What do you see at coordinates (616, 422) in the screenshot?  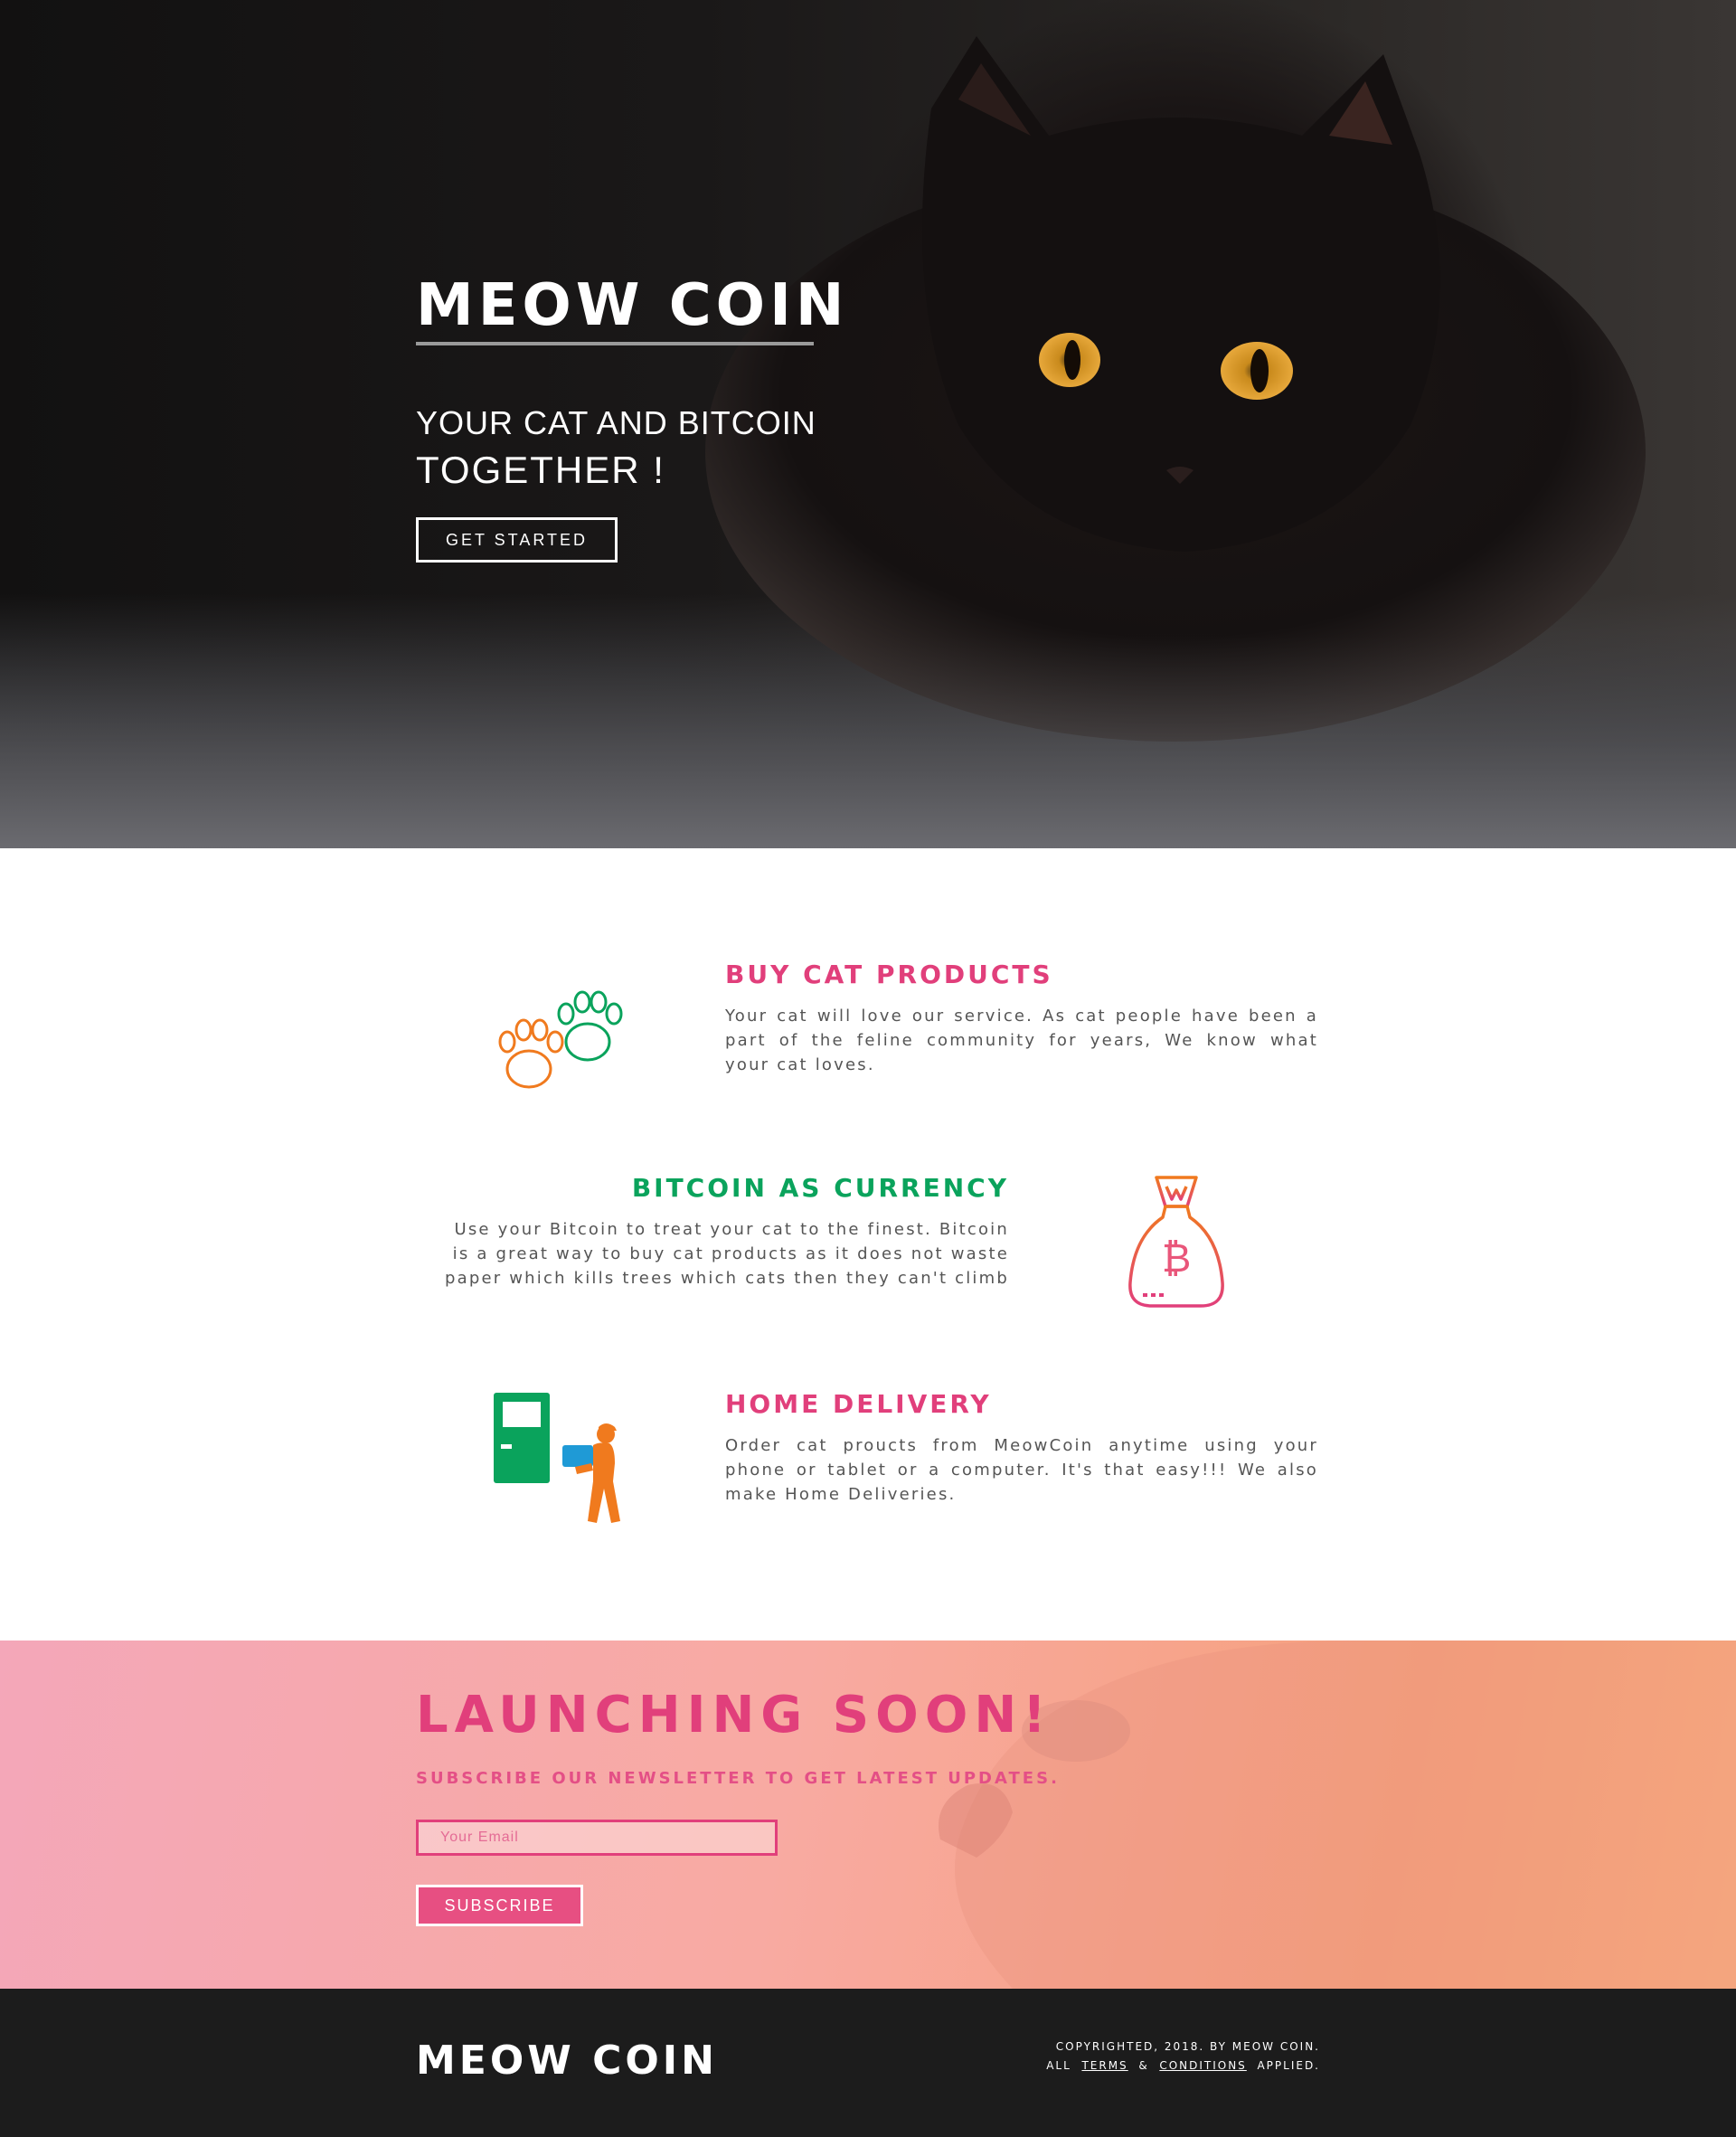 I see `hero-subtitle-line1: YOUR CAT AND BITCOIN` at bounding box center [616, 422].